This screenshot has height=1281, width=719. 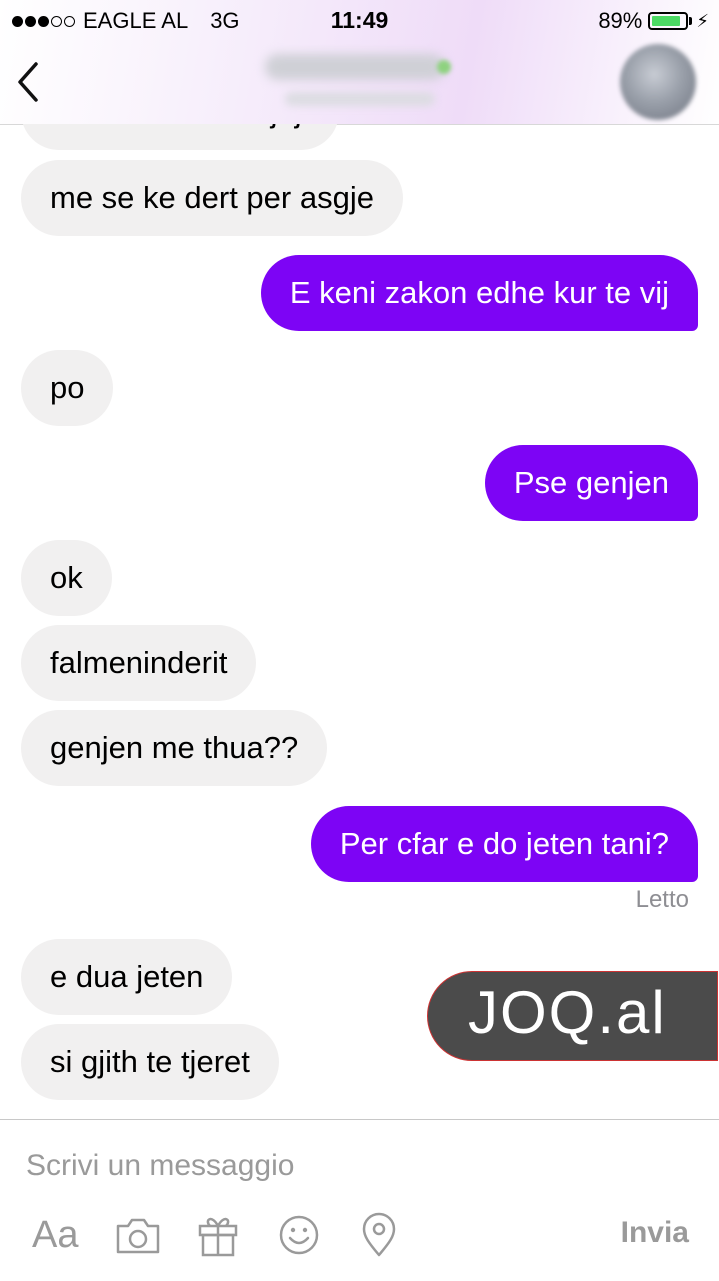 I want to click on chevron-left-icon, so click(x=28, y=82).